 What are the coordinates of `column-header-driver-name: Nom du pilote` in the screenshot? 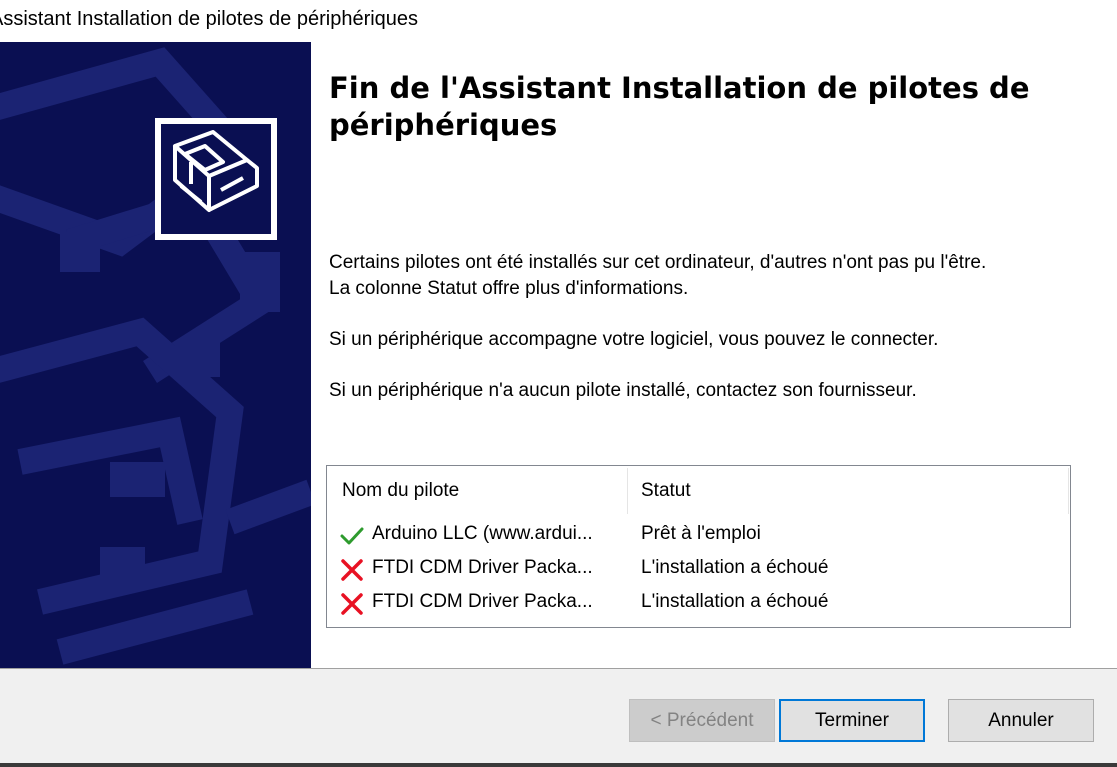 It's located at (400, 491).